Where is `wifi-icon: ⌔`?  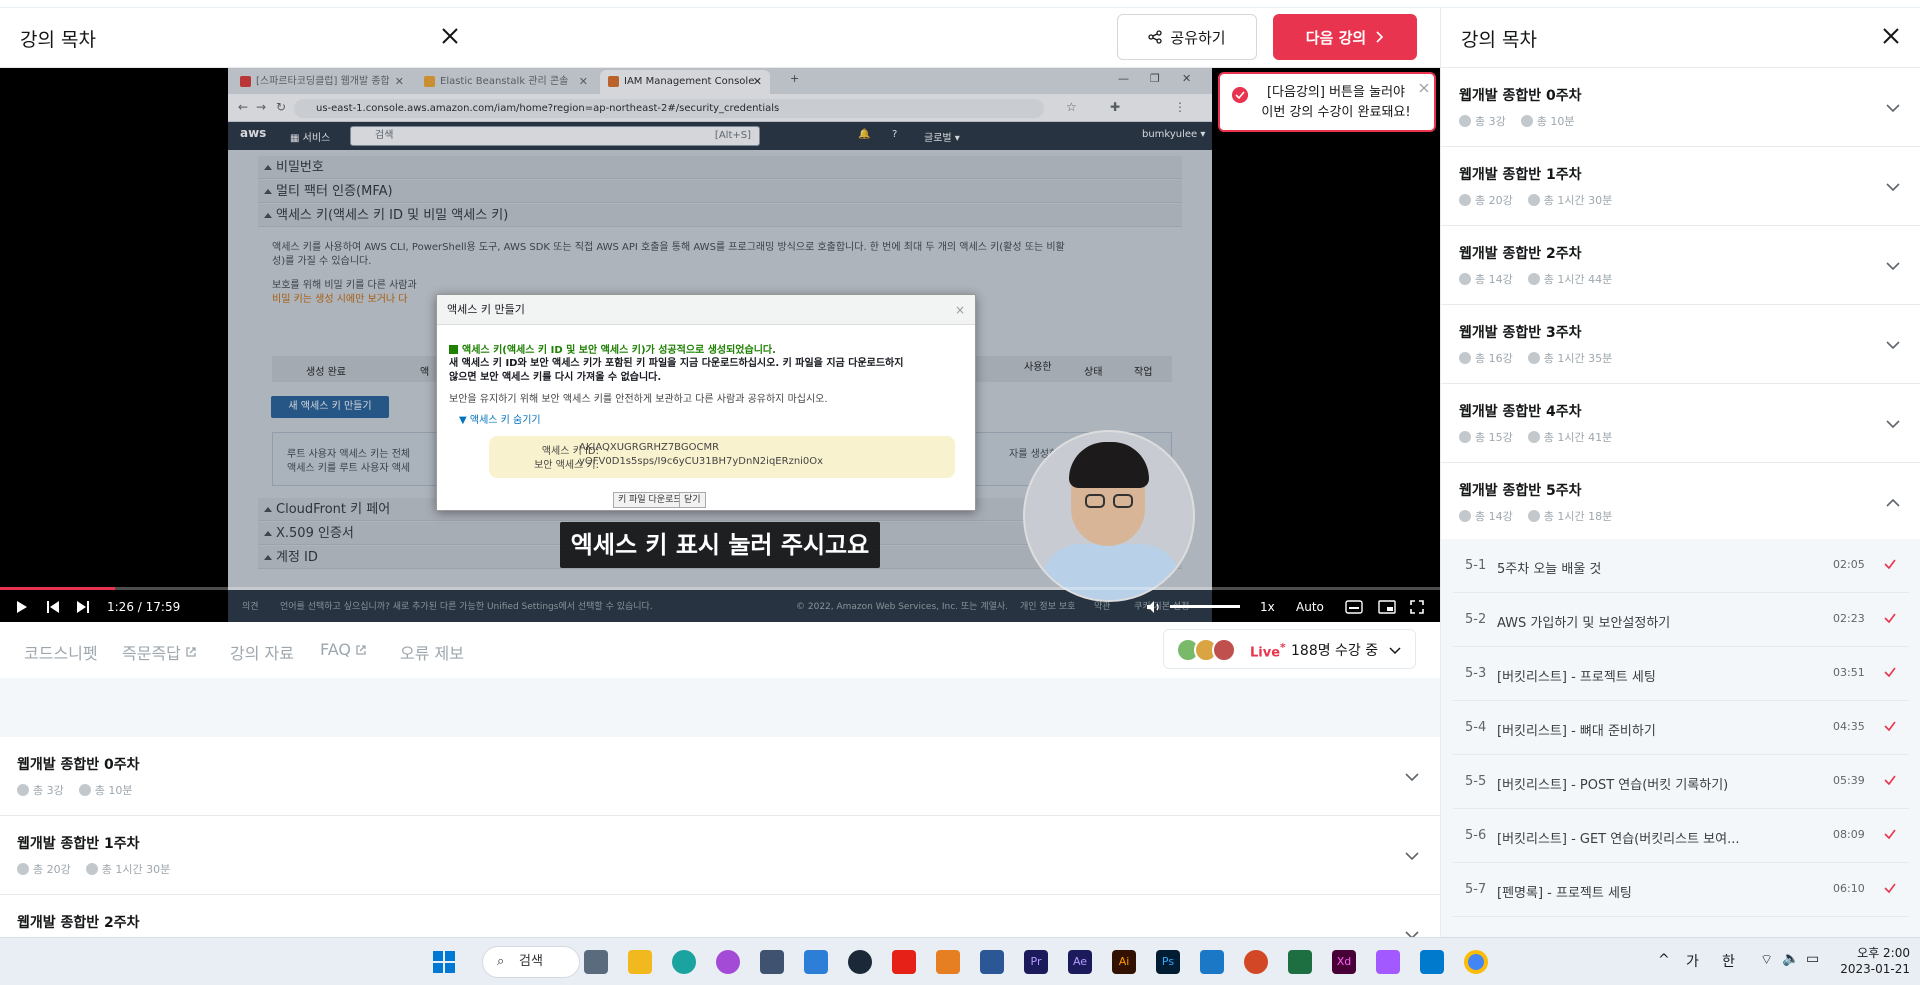 wifi-icon: ⌔ is located at coordinates (1766, 960).